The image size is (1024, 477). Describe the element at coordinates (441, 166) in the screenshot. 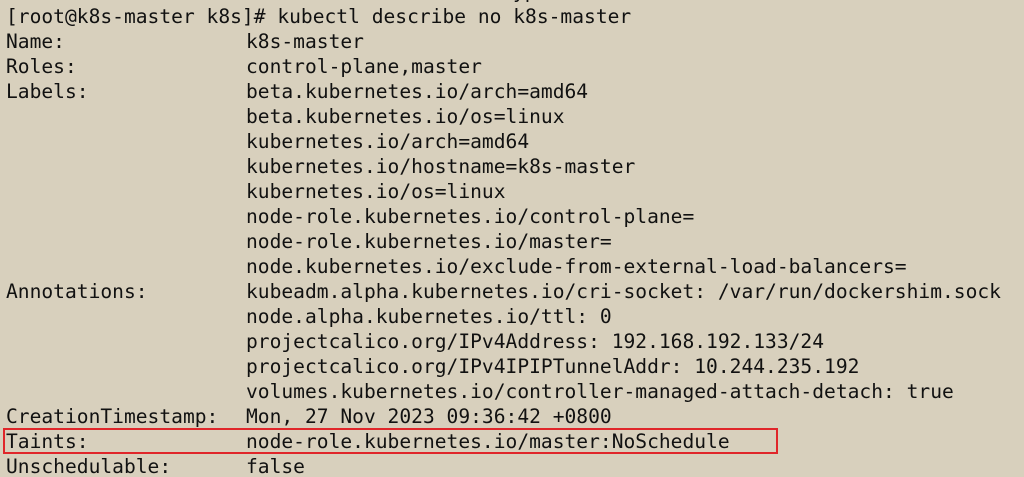

I see `row-value: kubernetes.io/hostname=k8s-master` at that location.